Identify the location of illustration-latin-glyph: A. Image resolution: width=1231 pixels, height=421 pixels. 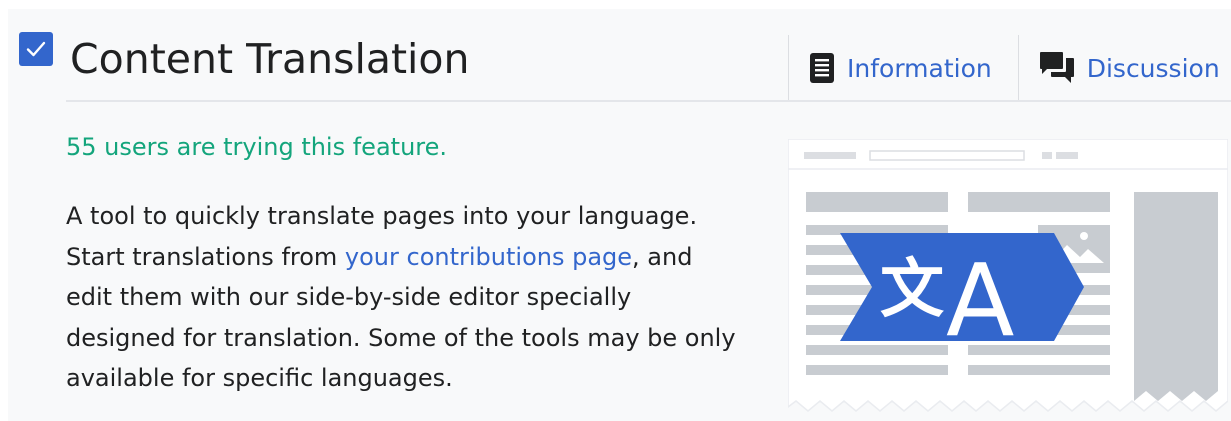
(980, 300).